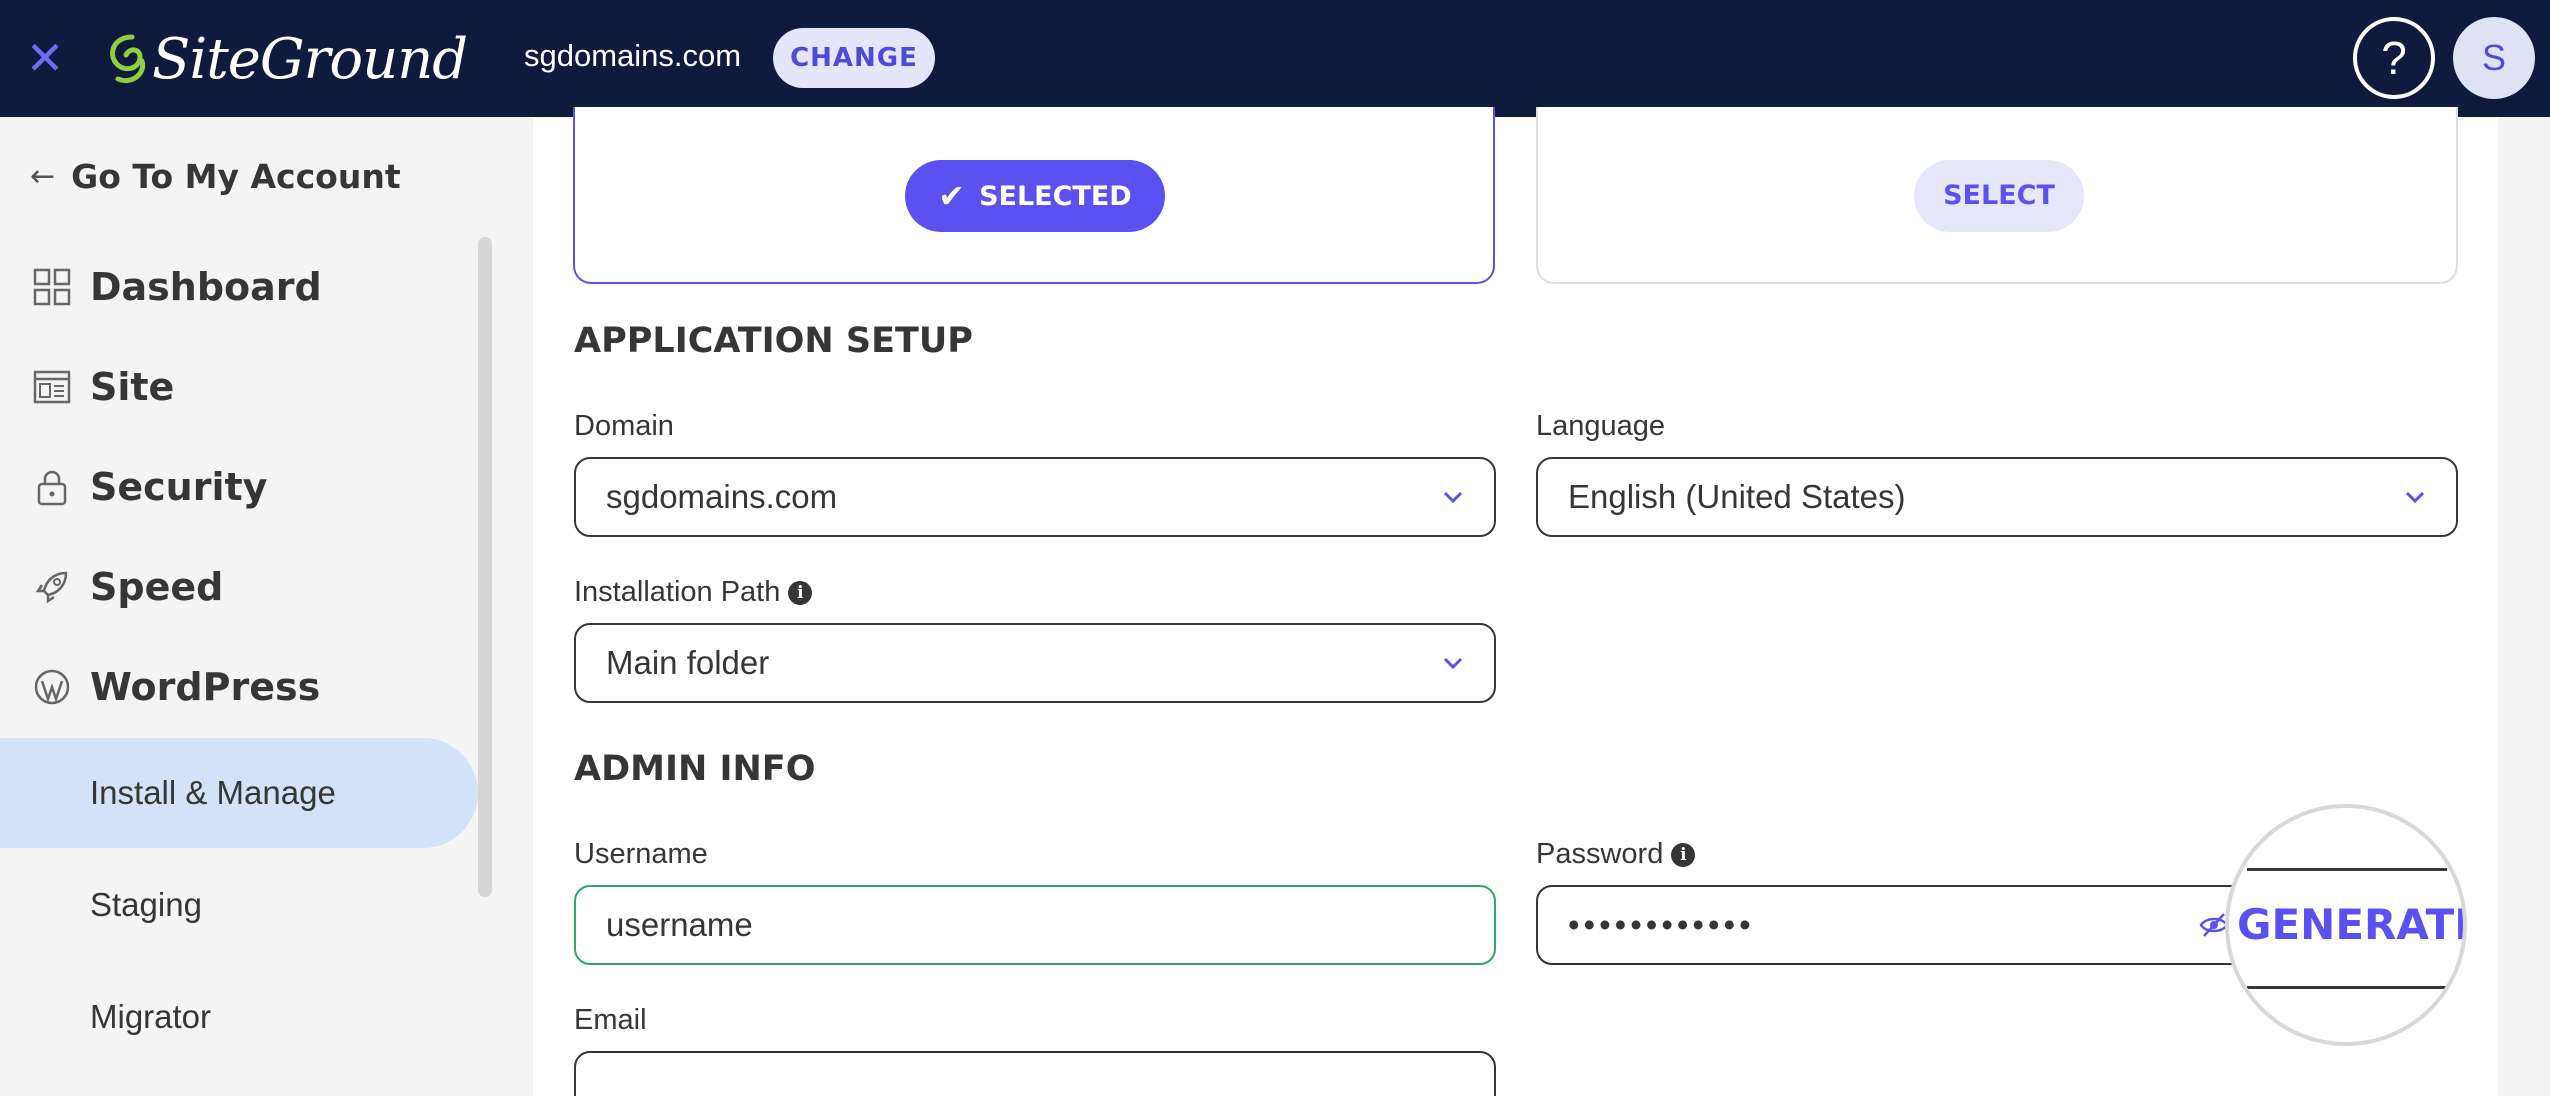 Image resolution: width=2550 pixels, height=1096 pixels. I want to click on username-input: username, so click(1035, 925).